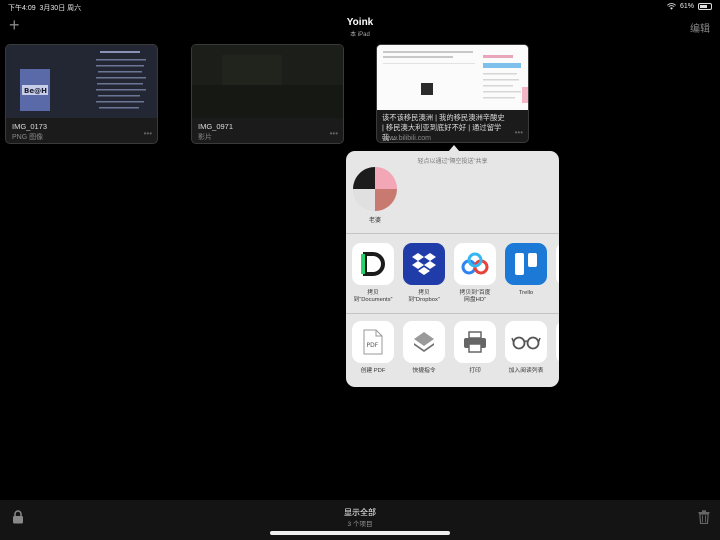 The height and width of the screenshot is (540, 720). I want to click on battery-percent: 61%, so click(686, 6).